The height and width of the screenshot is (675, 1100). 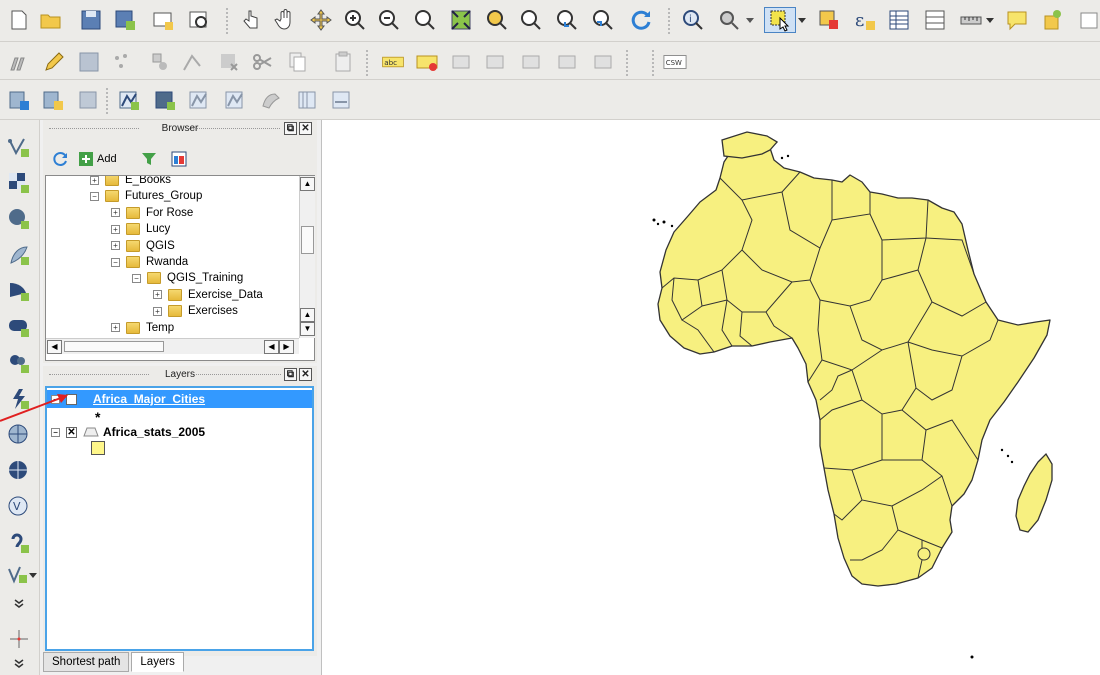 I want to click on layer-row-africa-major-cities: − Africa_Major_Cities, so click(x=179, y=399).